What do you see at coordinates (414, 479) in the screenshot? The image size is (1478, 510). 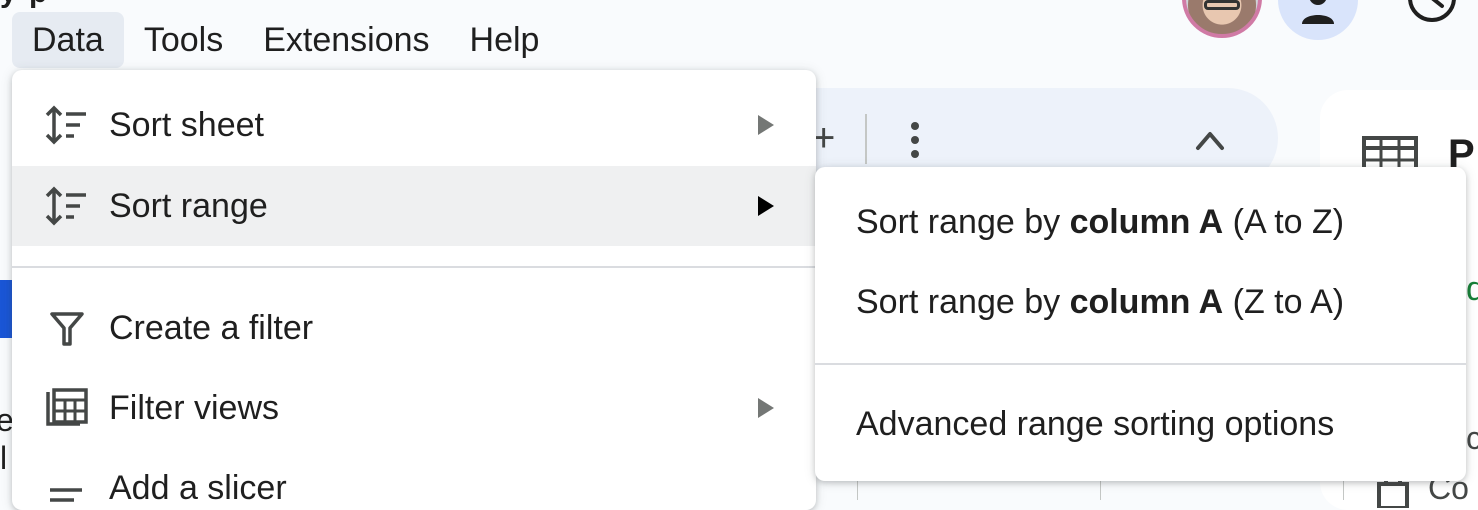 I see `menu-item-add-slicer: Add a slicer` at bounding box center [414, 479].